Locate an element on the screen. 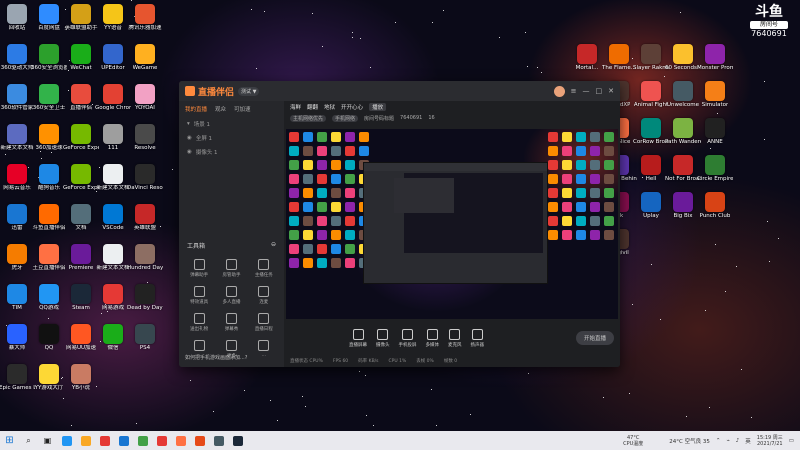 The width and height of the screenshot is (800, 450). live-sub-info-item: 手机网络 is located at coordinates (345, 118).